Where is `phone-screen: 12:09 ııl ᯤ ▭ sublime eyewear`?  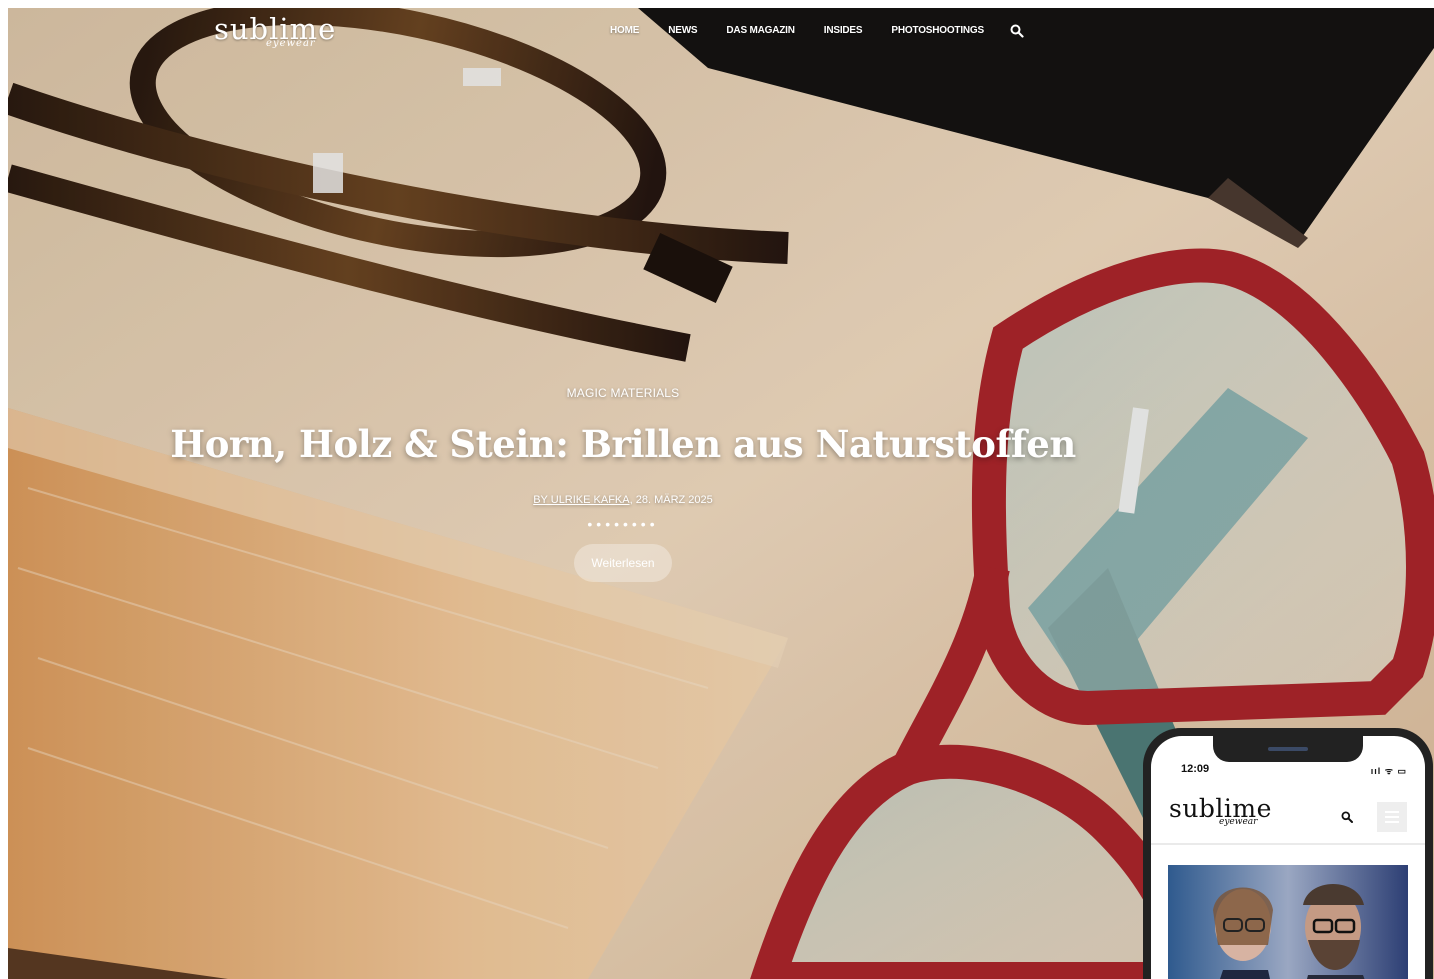 phone-screen: 12:09 ııl ᯤ ▭ sublime eyewear is located at coordinates (1288, 857).